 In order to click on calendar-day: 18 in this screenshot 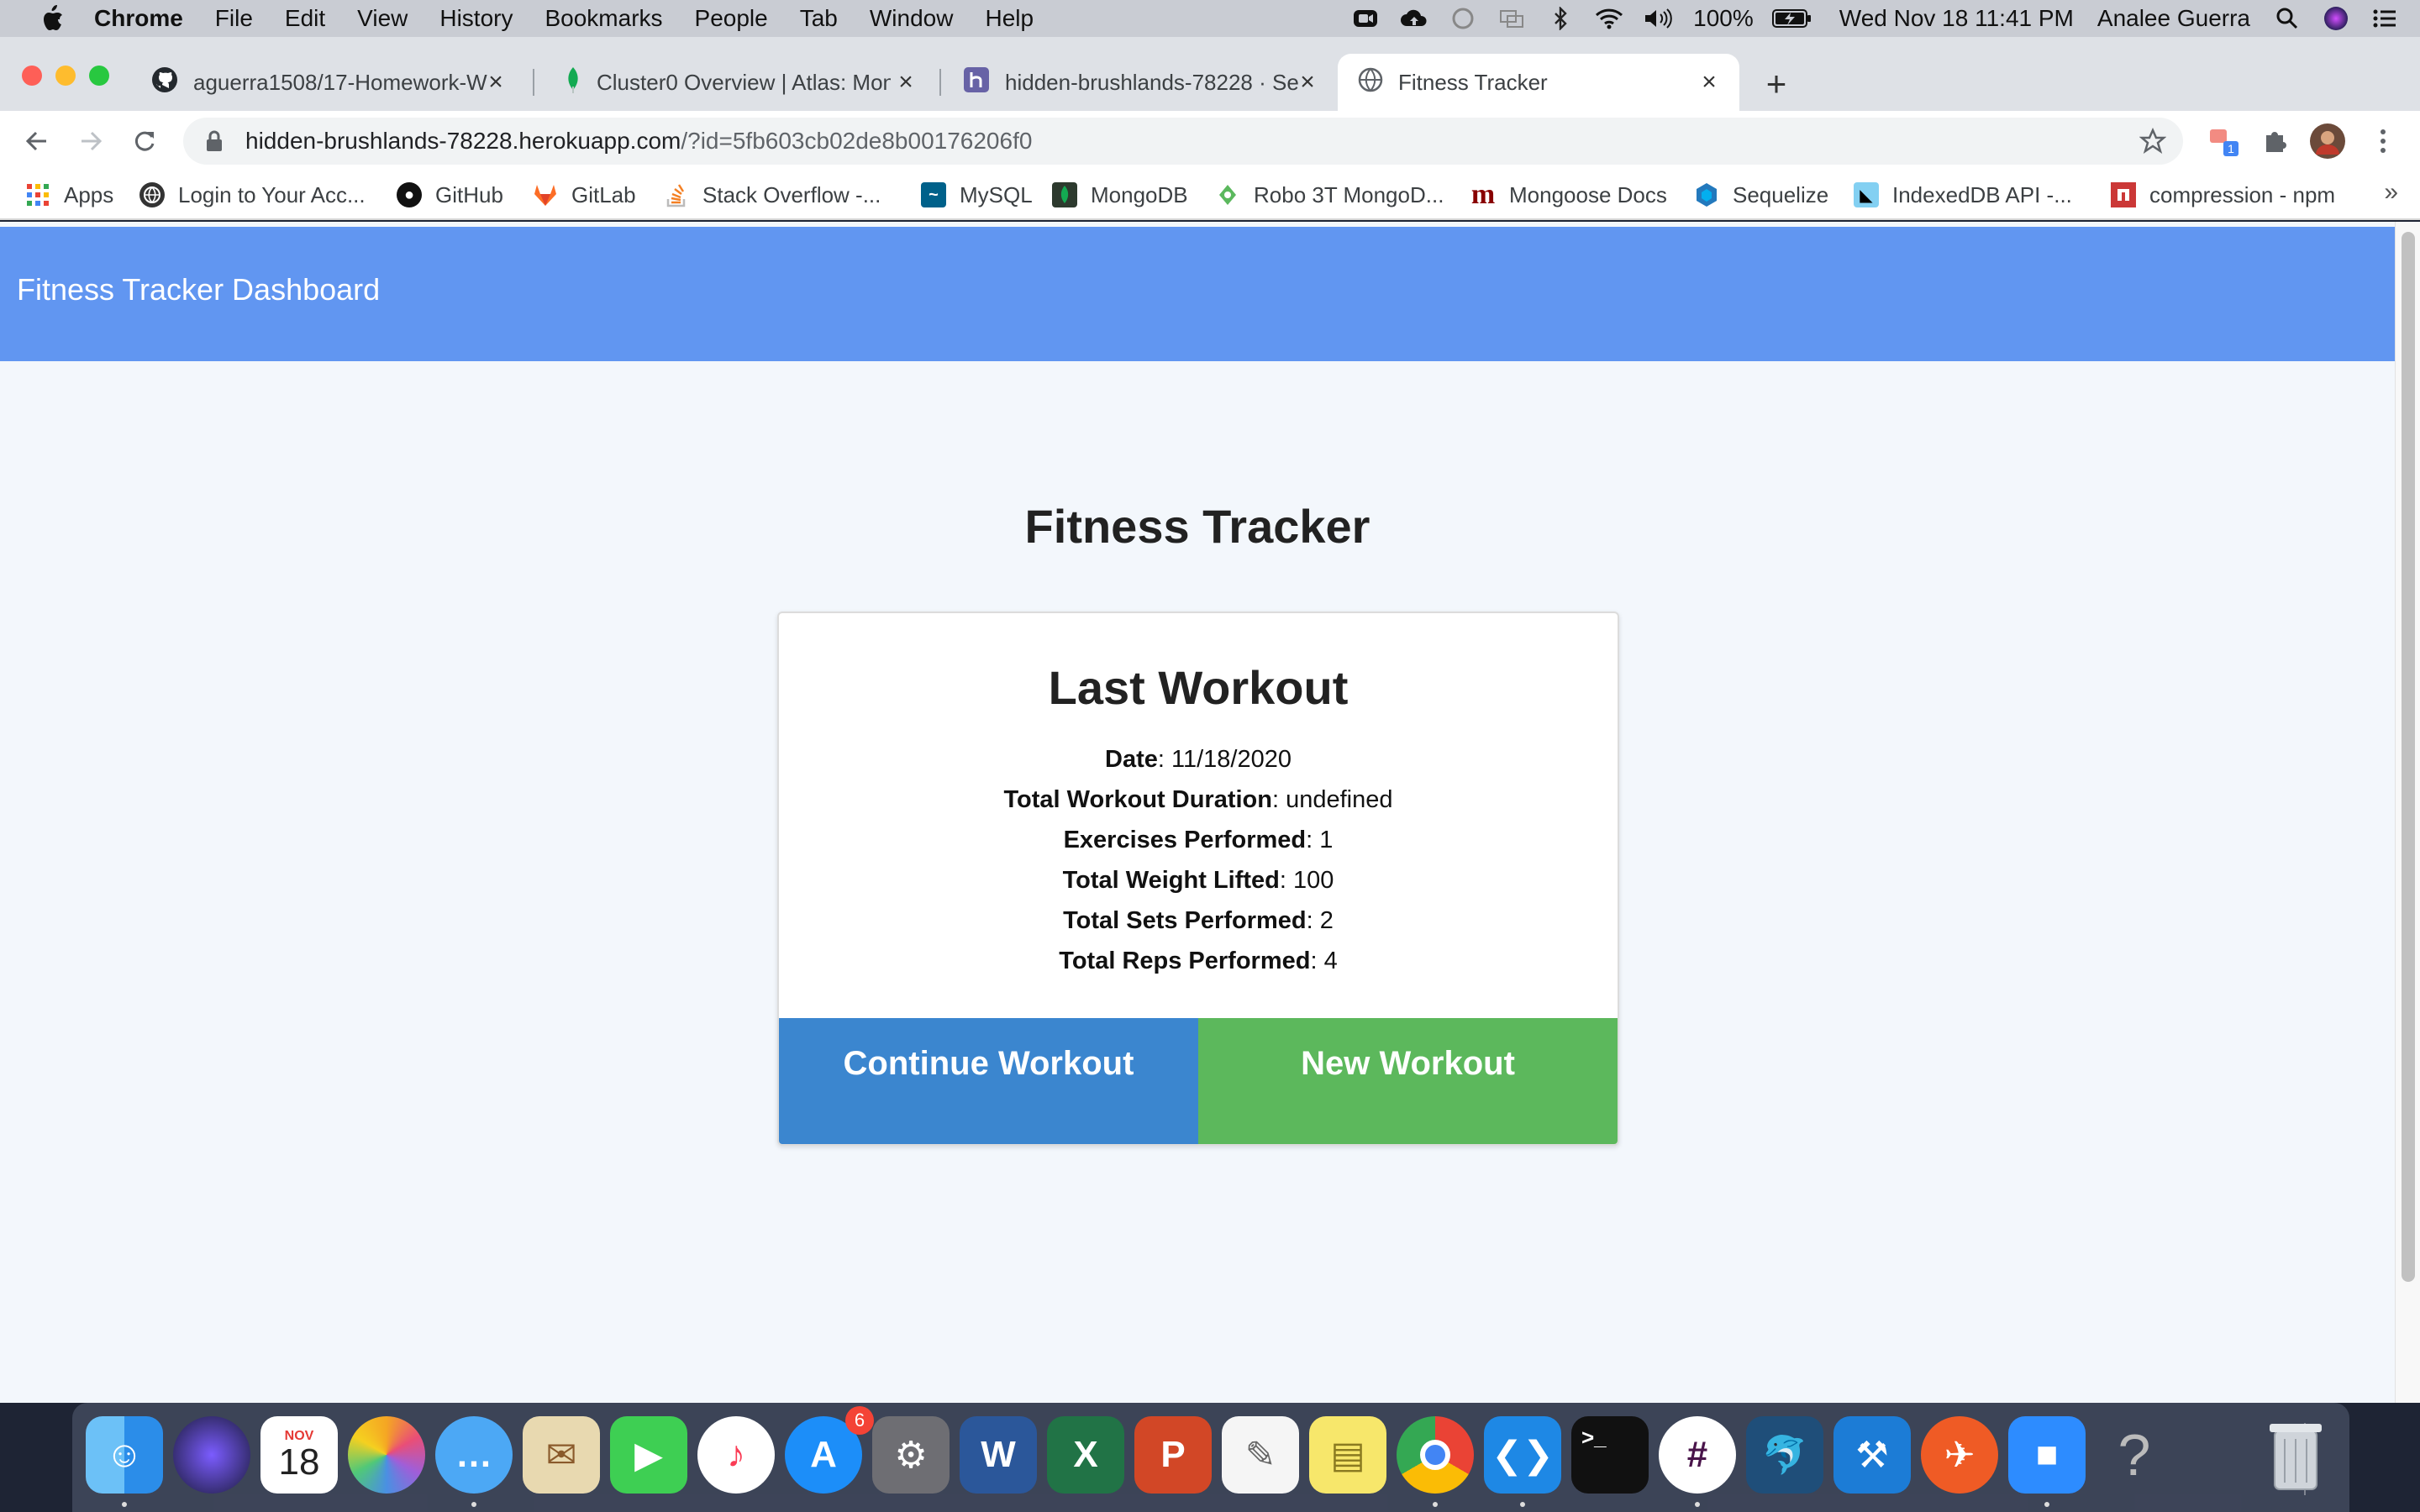, I will do `click(299, 1462)`.